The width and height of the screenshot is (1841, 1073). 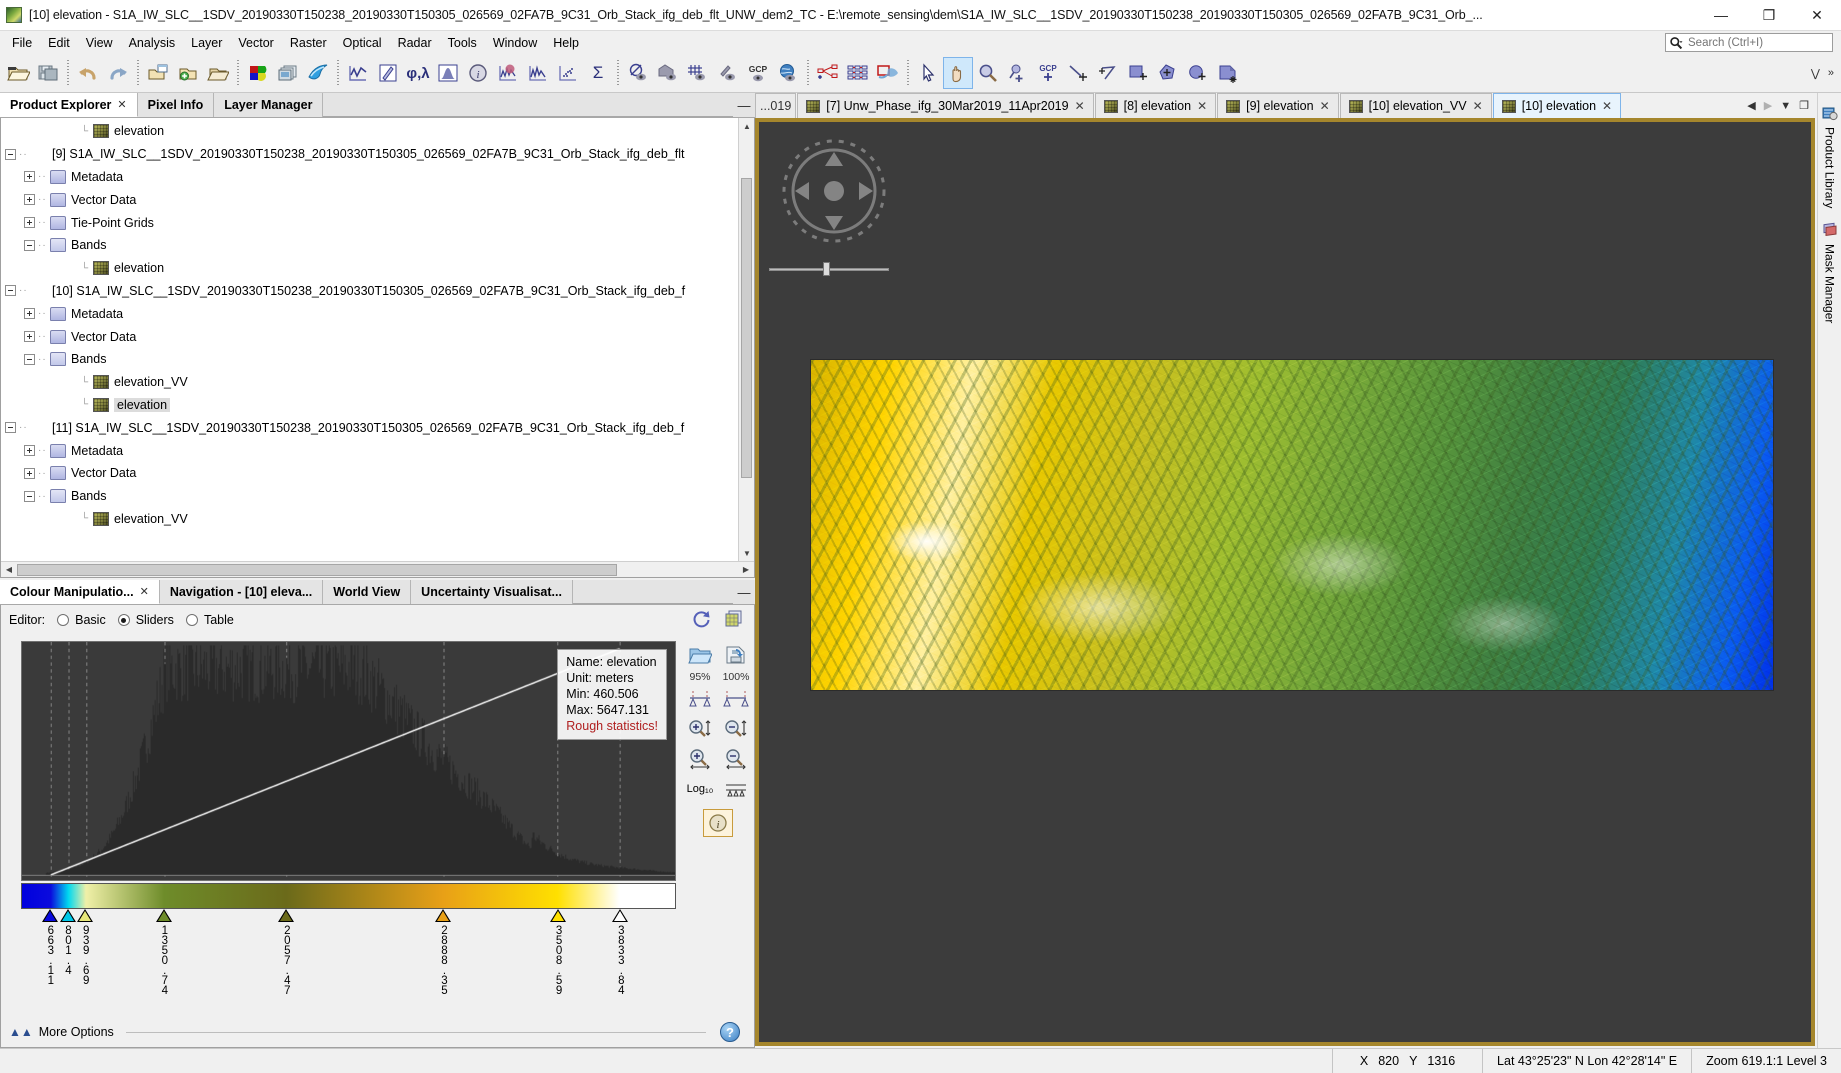 What do you see at coordinates (1785, 106) in the screenshot?
I see `tab-list-button: ▼` at bounding box center [1785, 106].